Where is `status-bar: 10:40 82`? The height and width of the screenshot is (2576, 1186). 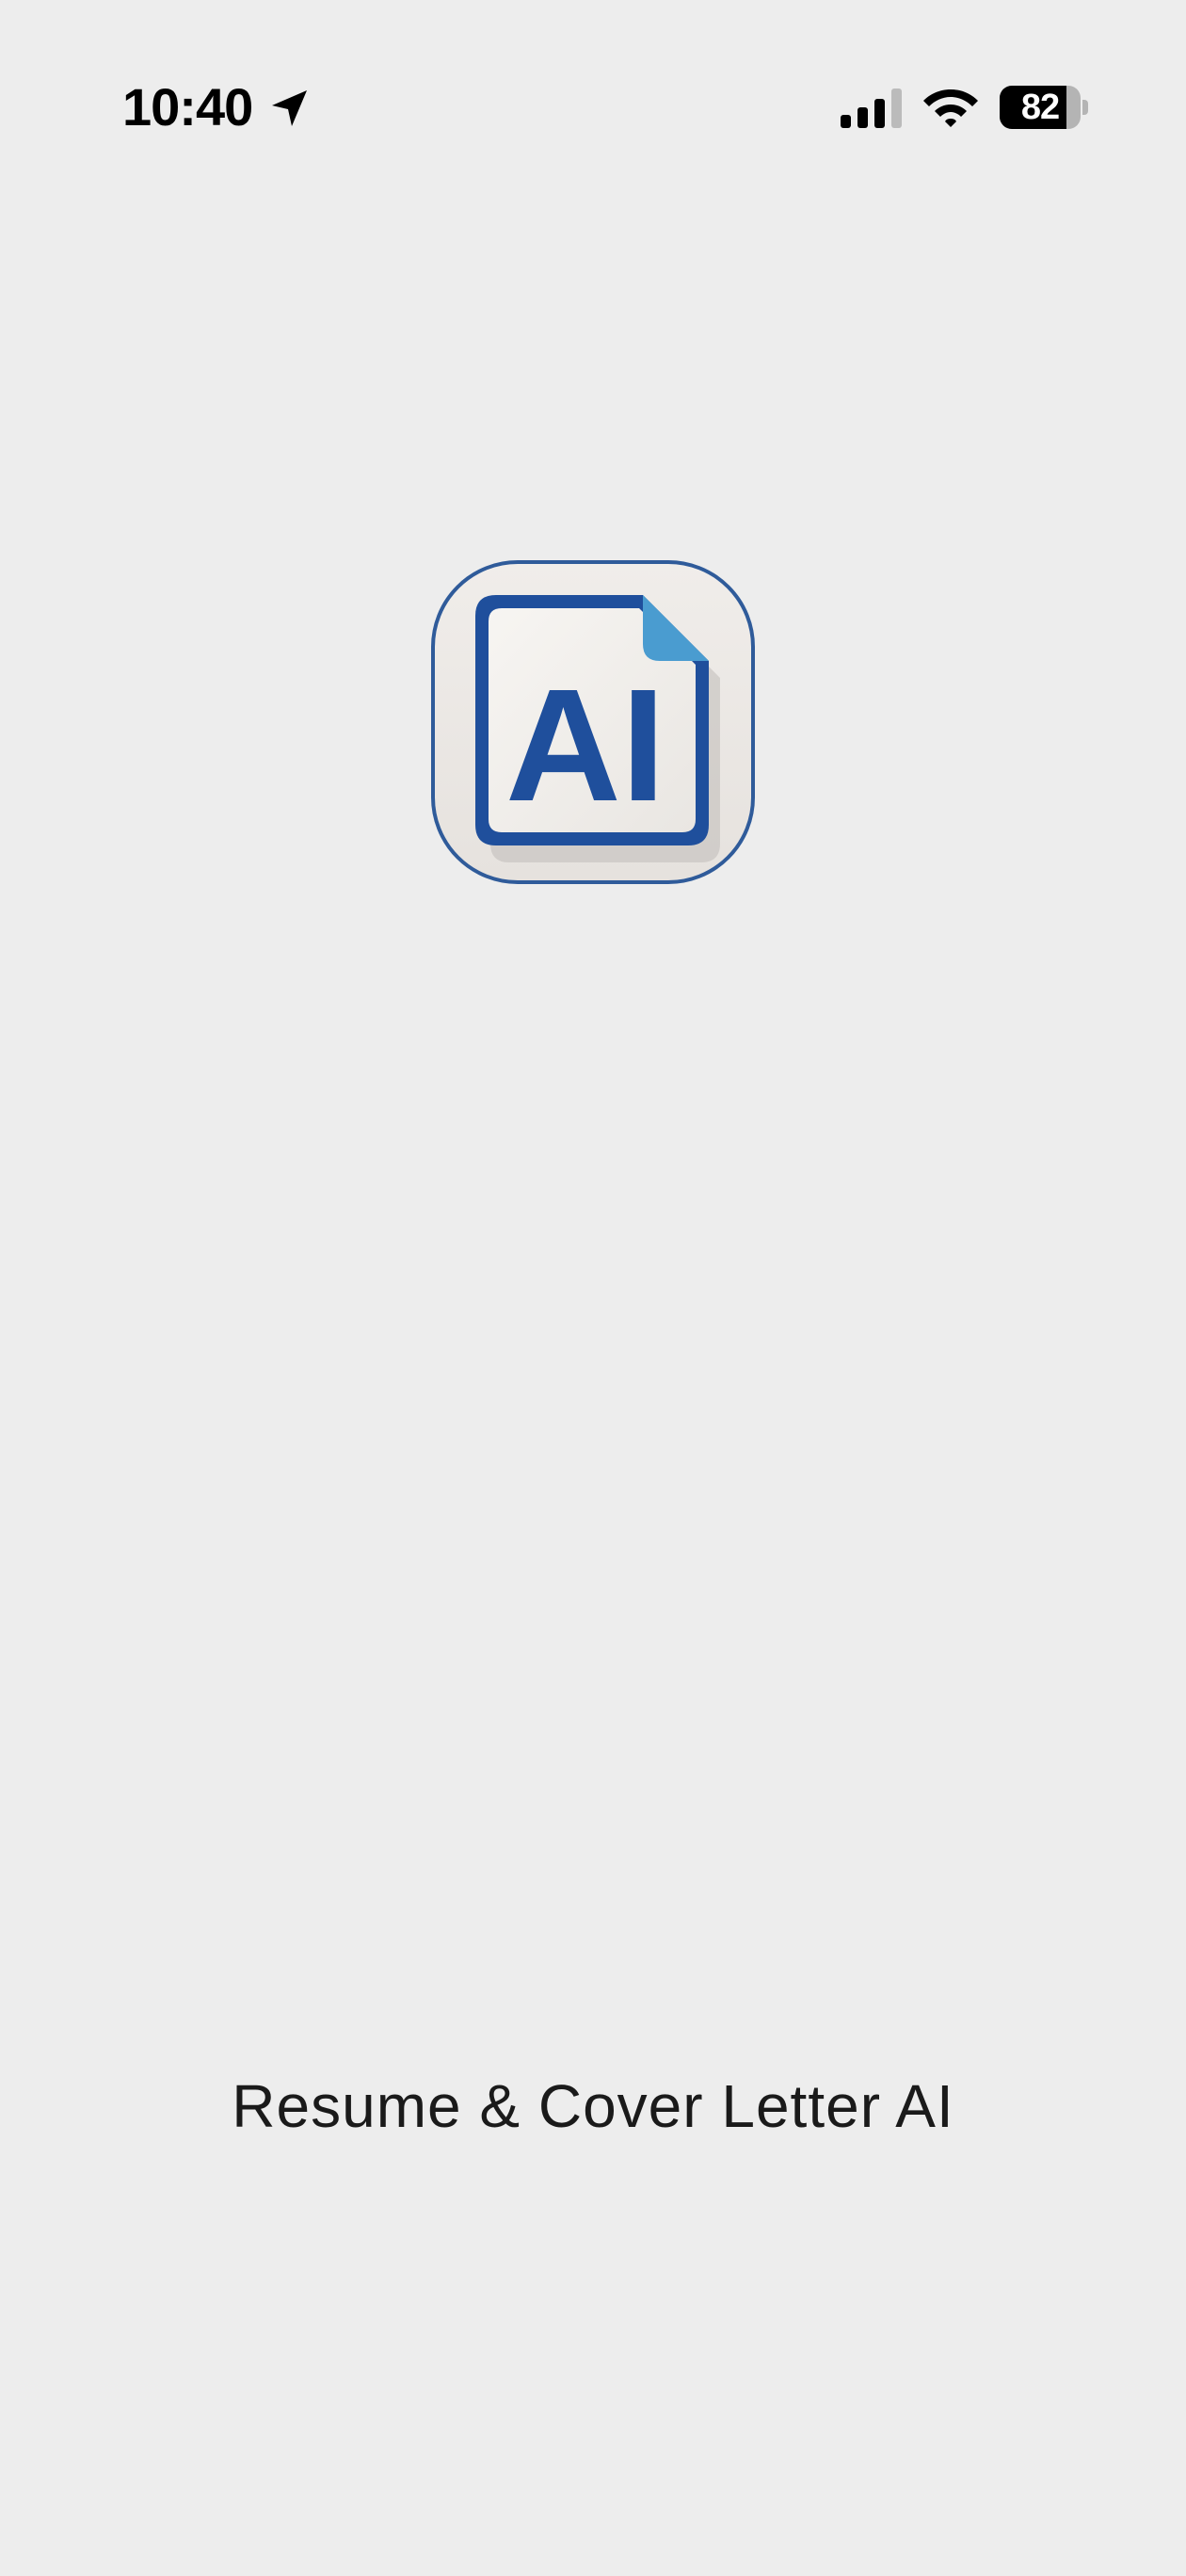
status-bar: 10:40 82 is located at coordinates (593, 108).